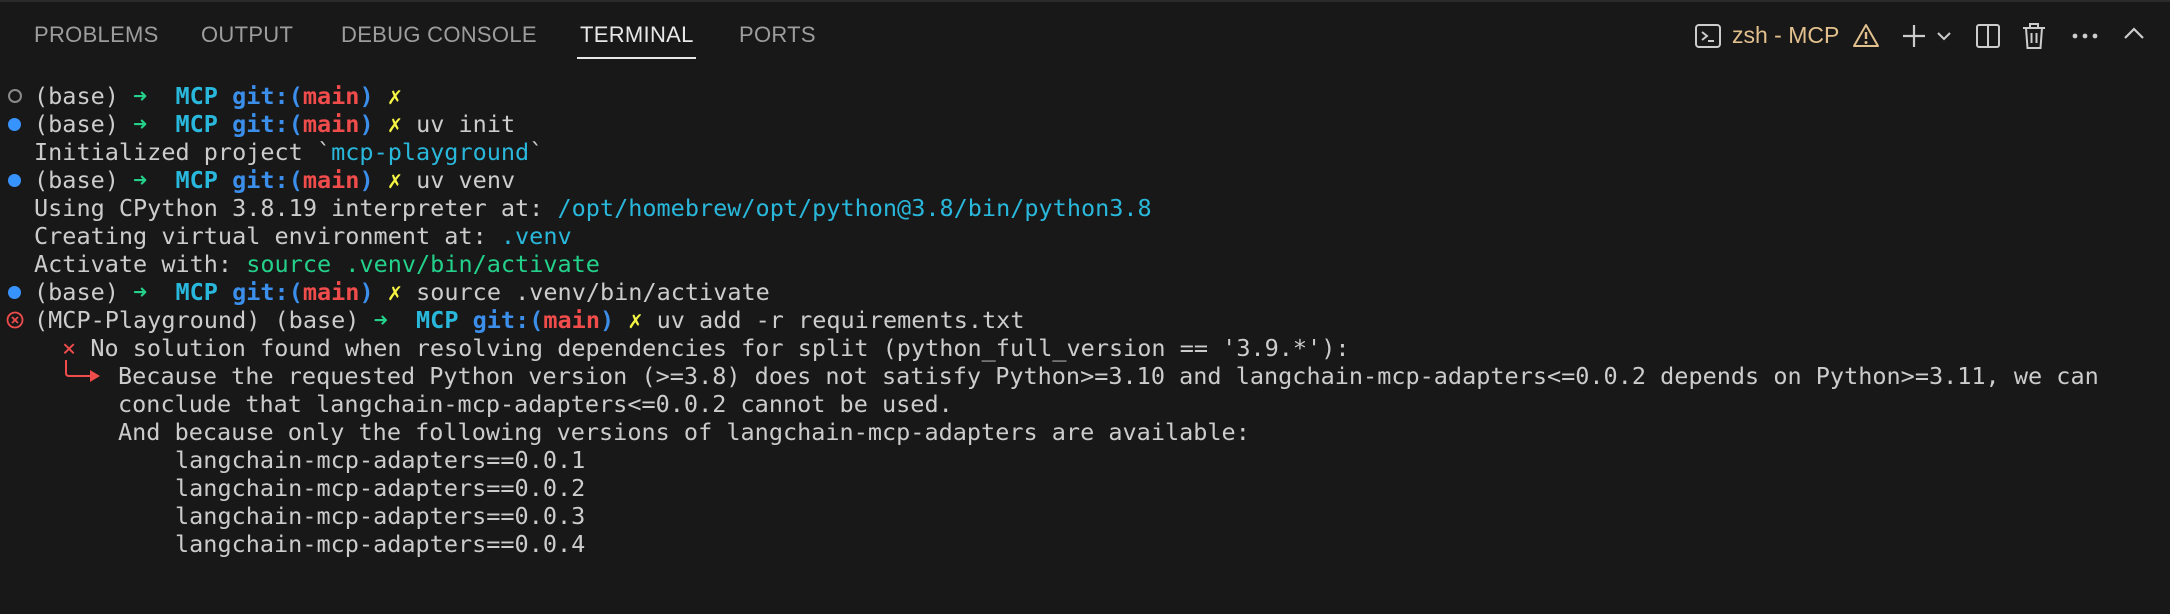 The width and height of the screenshot is (2170, 614). I want to click on terminal-icon, so click(1708, 36).